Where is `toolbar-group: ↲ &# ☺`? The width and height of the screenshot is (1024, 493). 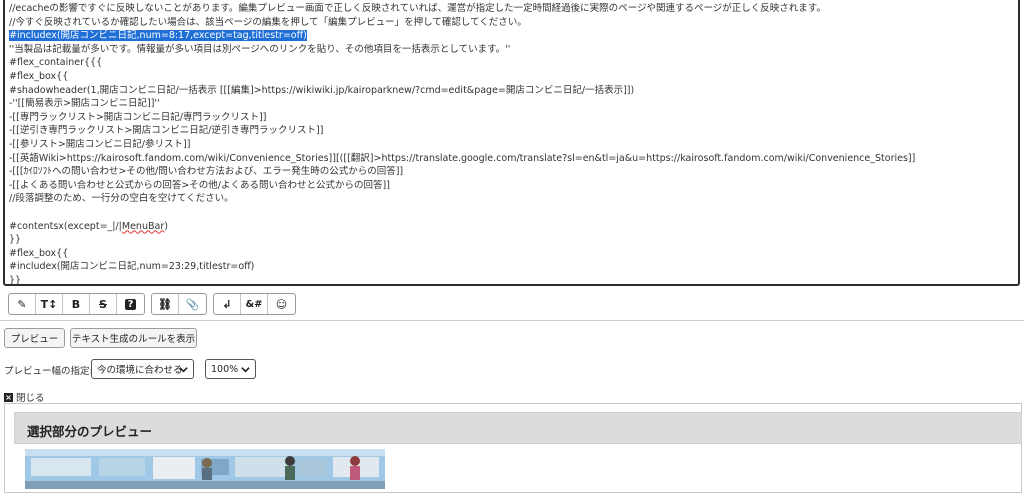
toolbar-group: ↲ &# ☺ is located at coordinates (254, 304).